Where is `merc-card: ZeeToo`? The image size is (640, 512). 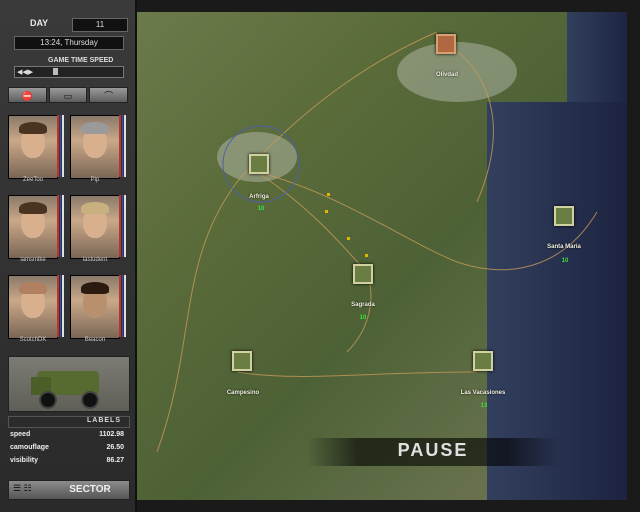
merc-card: ZeeToo is located at coordinates (36, 150).